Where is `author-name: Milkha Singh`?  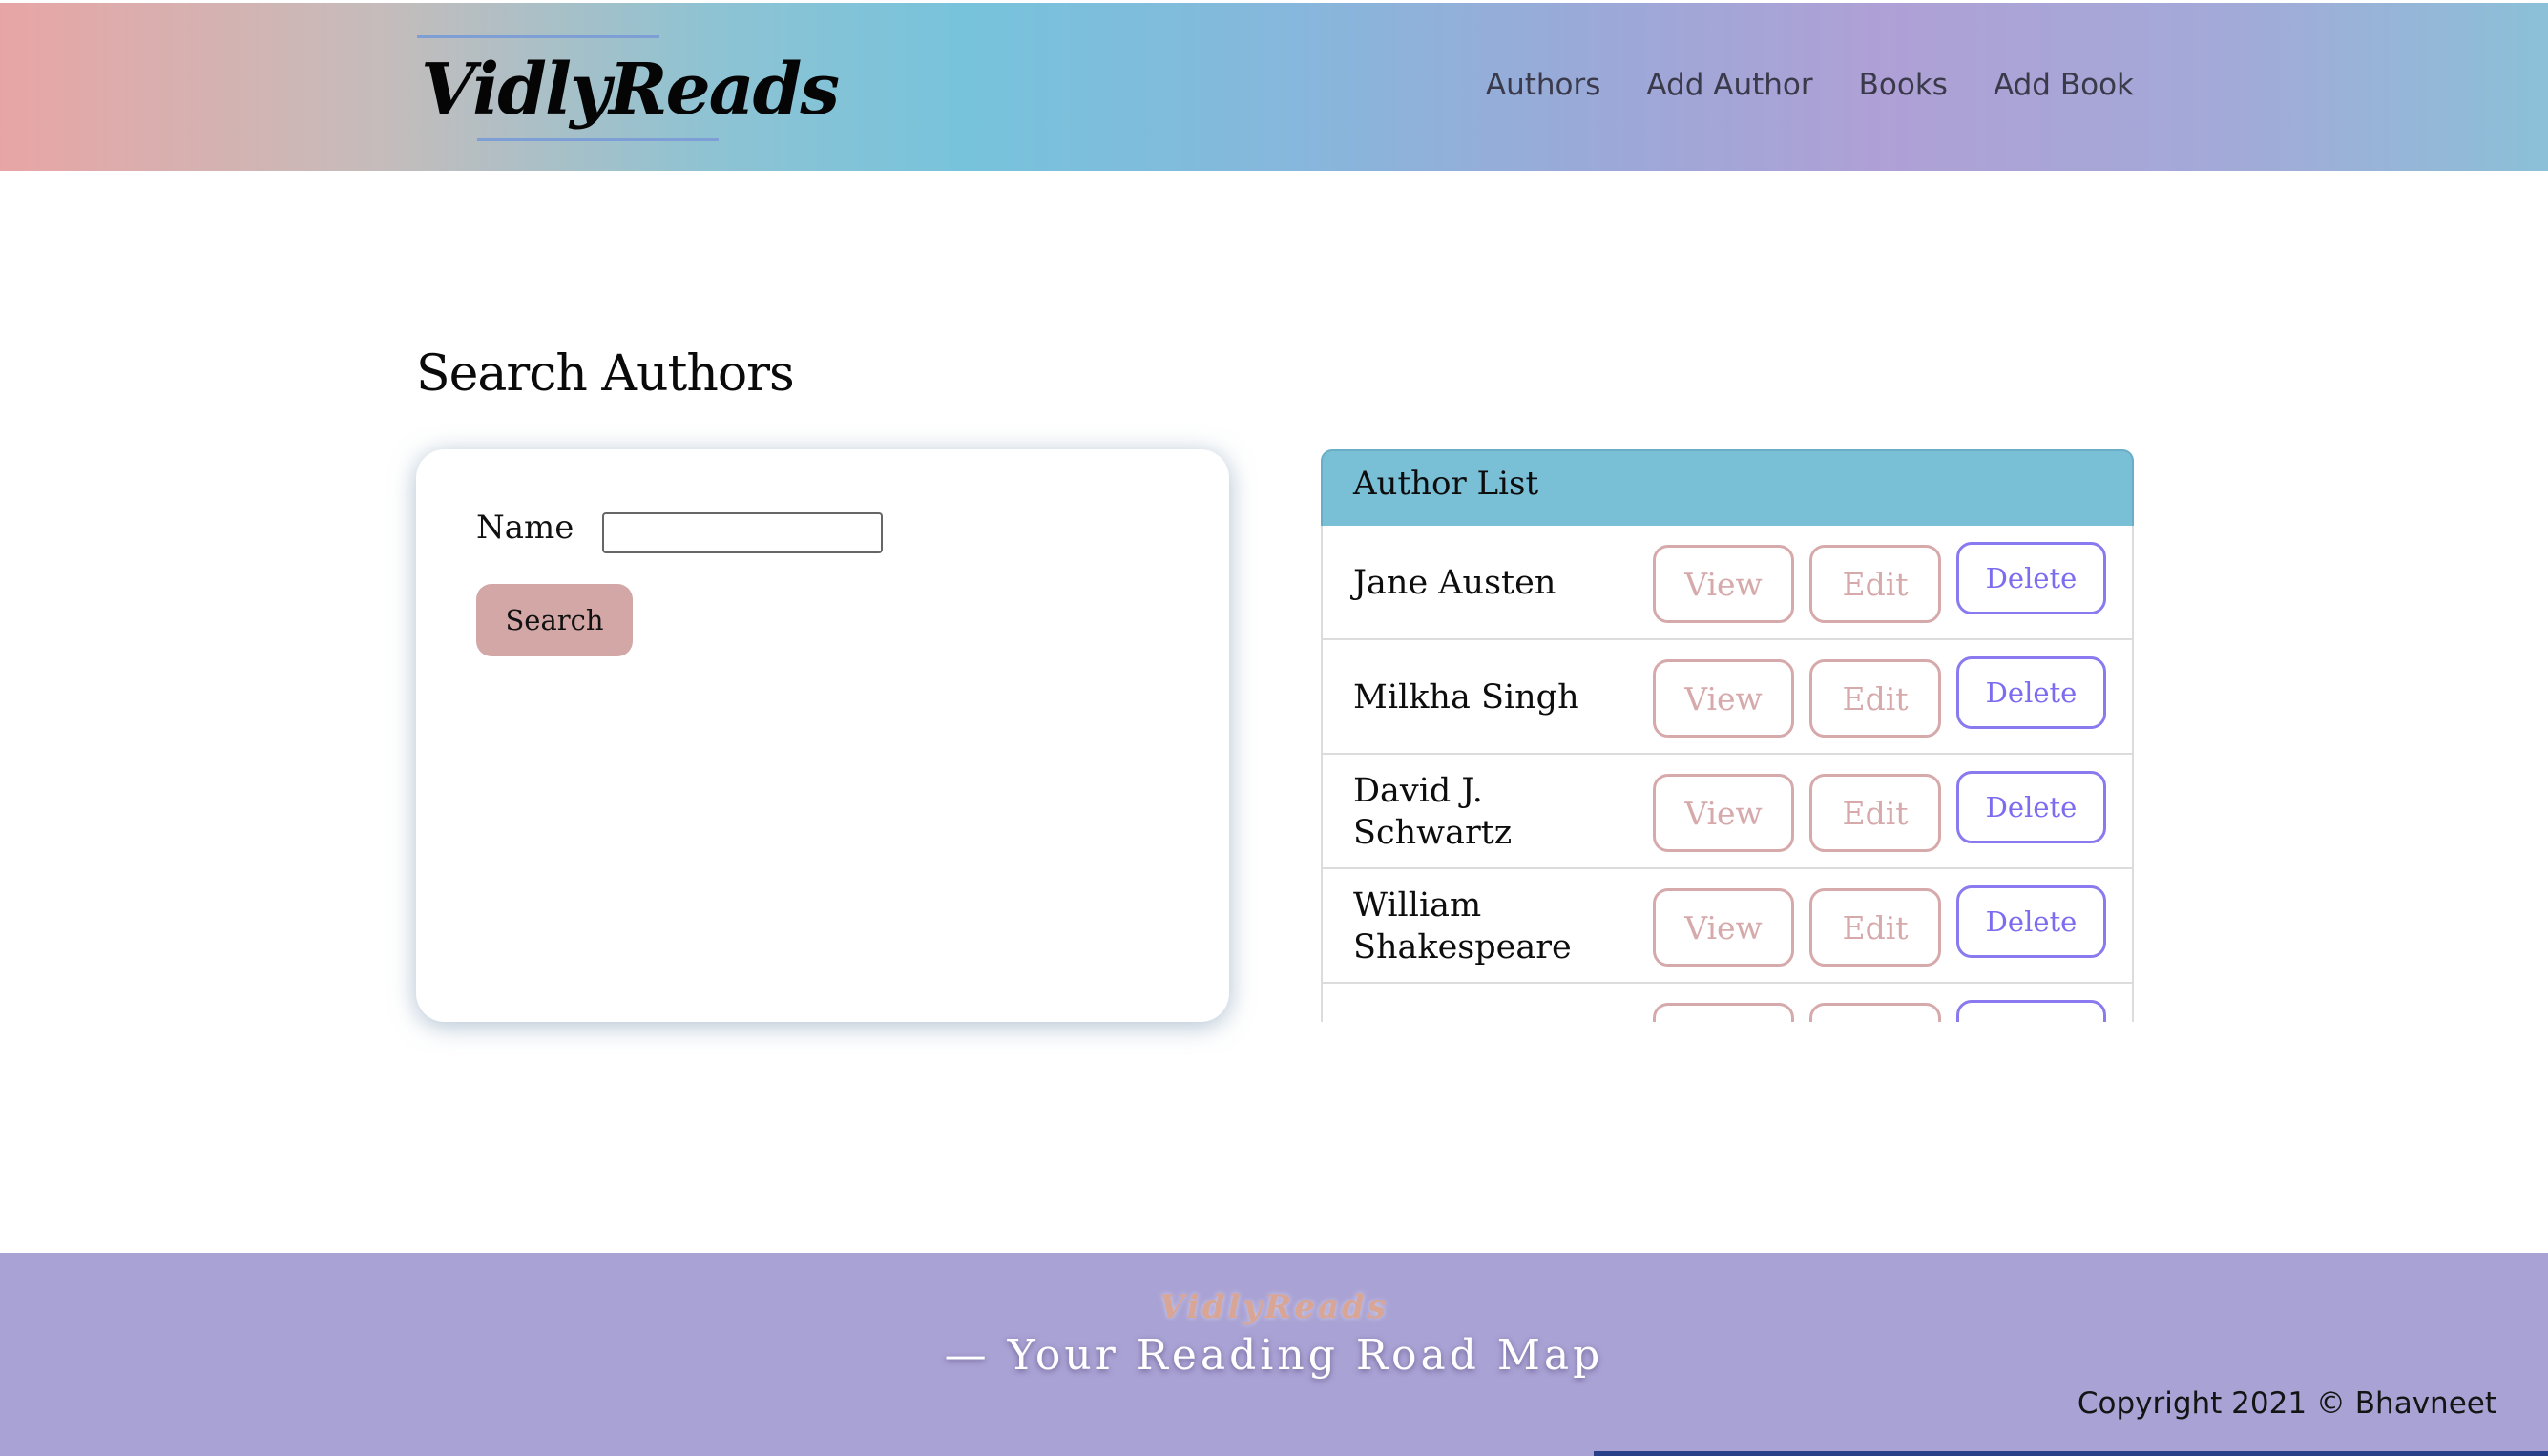 author-name: Milkha Singh is located at coordinates (1466, 698).